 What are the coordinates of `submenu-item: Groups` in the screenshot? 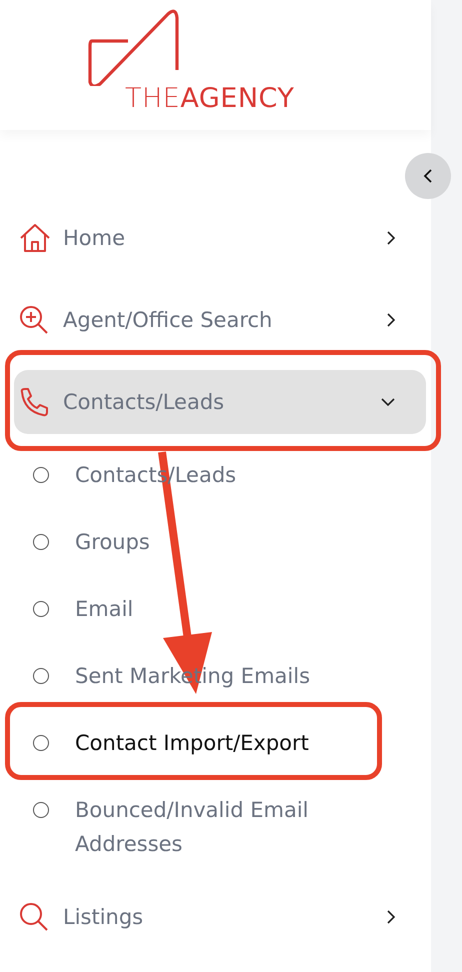 It's located at (215, 541).